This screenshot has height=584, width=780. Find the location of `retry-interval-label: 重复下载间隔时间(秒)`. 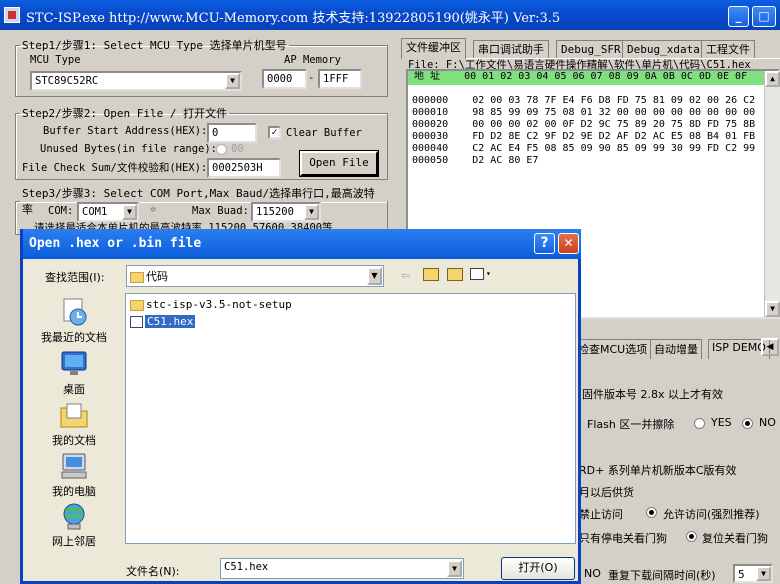

retry-interval-label: 重复下载间隔时间(秒) is located at coordinates (662, 575).